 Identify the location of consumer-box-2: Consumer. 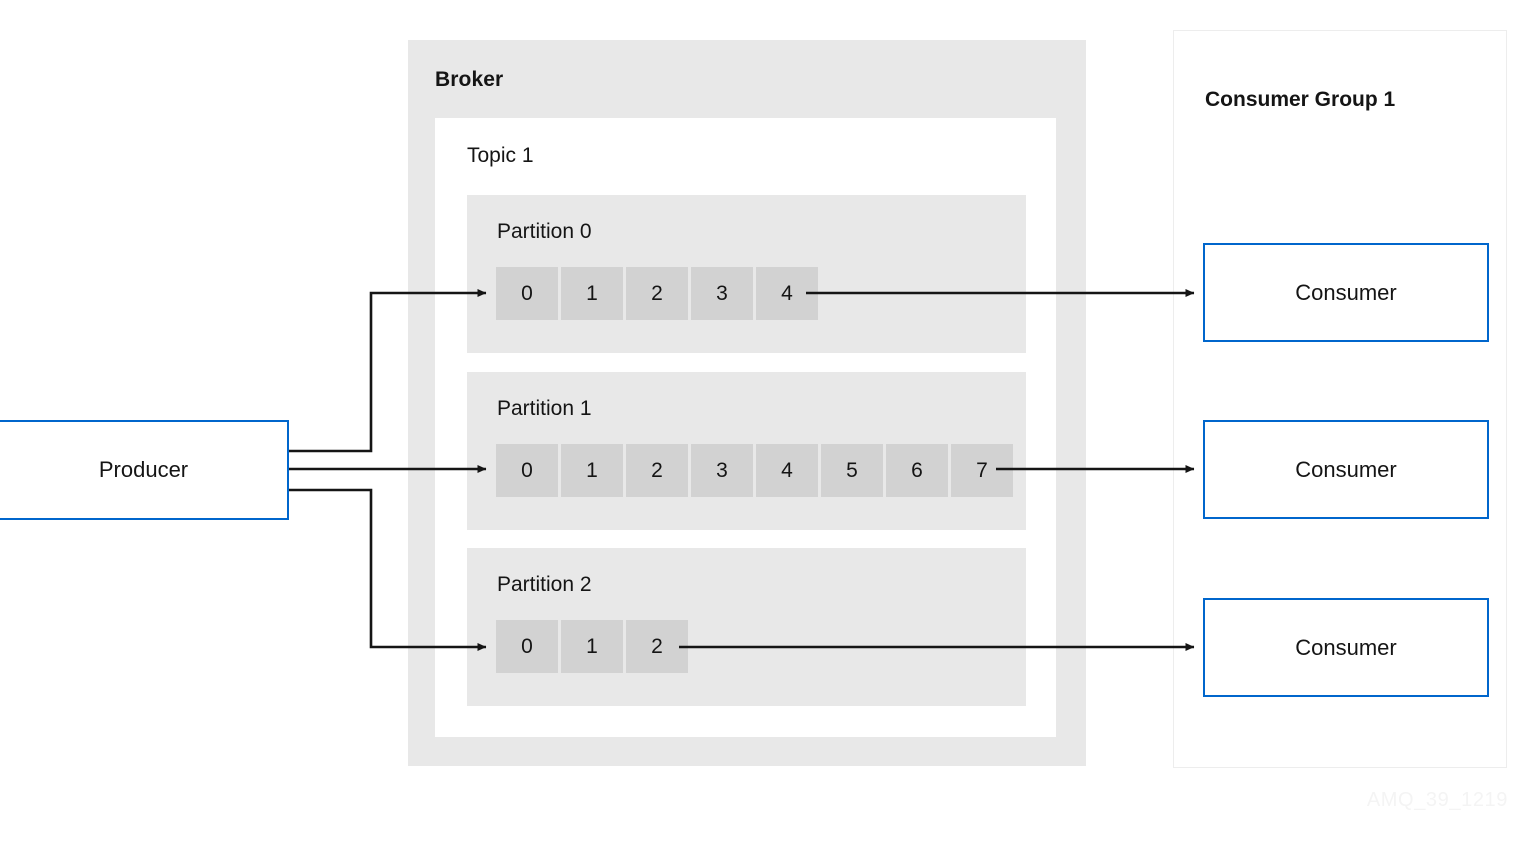
(1346, 469).